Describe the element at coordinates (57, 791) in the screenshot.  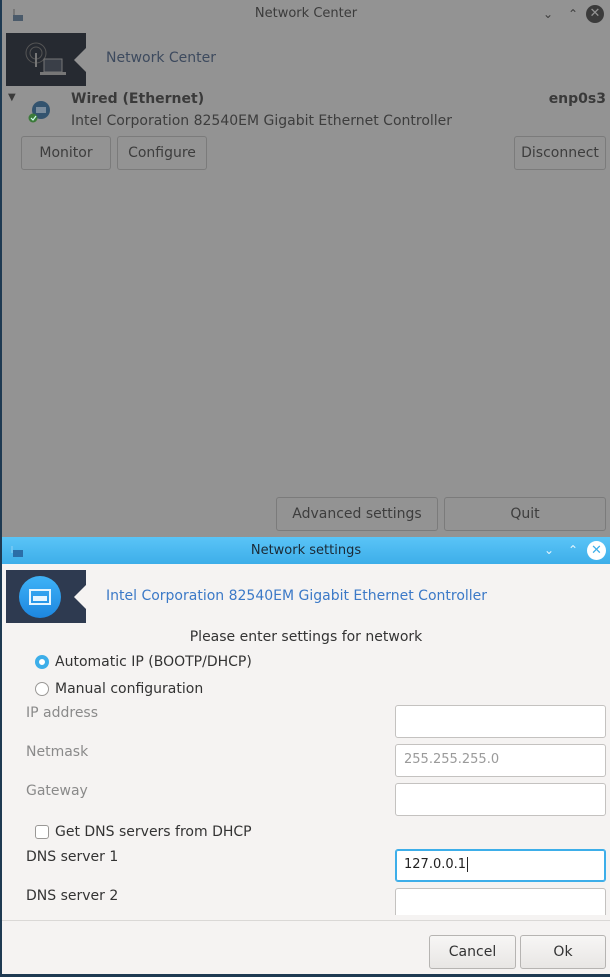
I see `gateway-label: Gateway` at that location.